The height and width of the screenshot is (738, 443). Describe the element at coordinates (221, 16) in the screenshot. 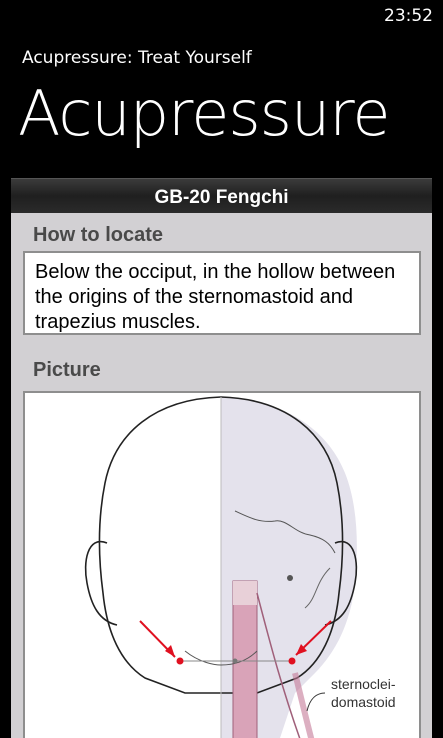

I see `status-bar: 23:52` at that location.